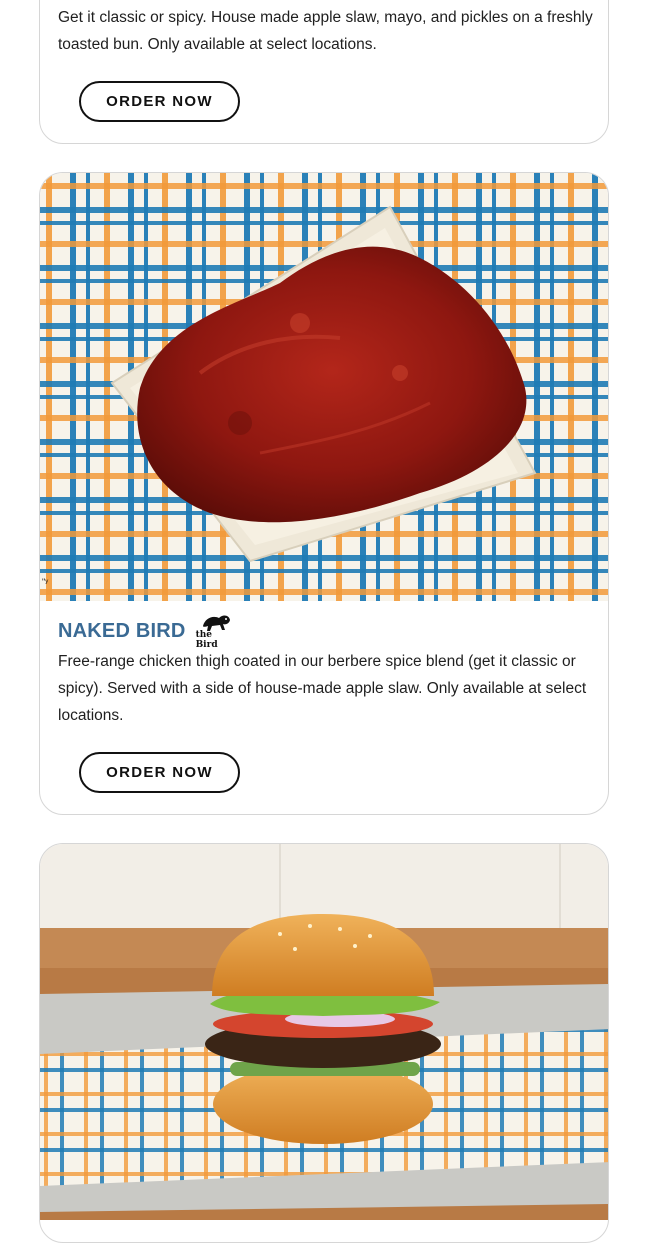  I want to click on bird-logo-icon: the Bird, so click(216, 631).